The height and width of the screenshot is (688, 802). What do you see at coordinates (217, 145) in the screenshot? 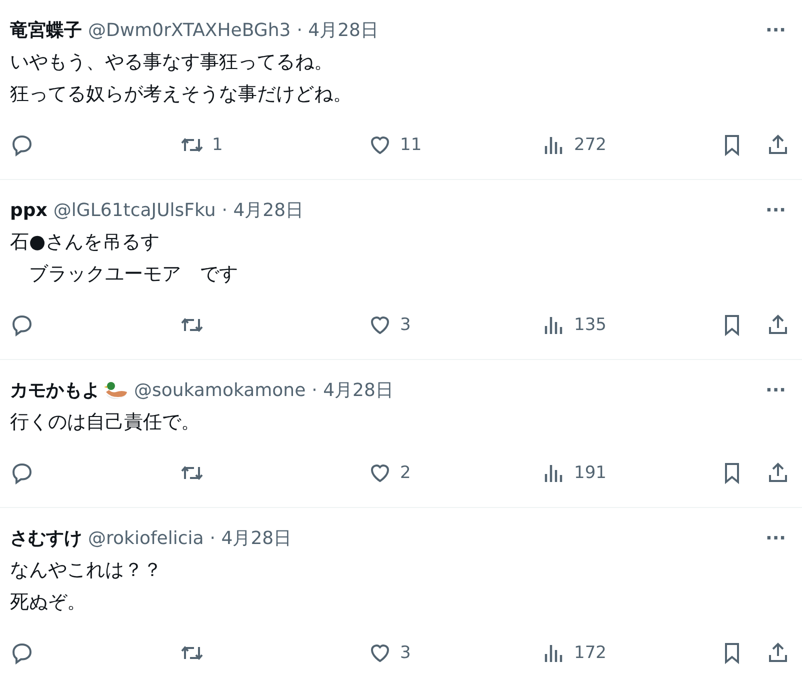
I see `repost-count: 1` at bounding box center [217, 145].